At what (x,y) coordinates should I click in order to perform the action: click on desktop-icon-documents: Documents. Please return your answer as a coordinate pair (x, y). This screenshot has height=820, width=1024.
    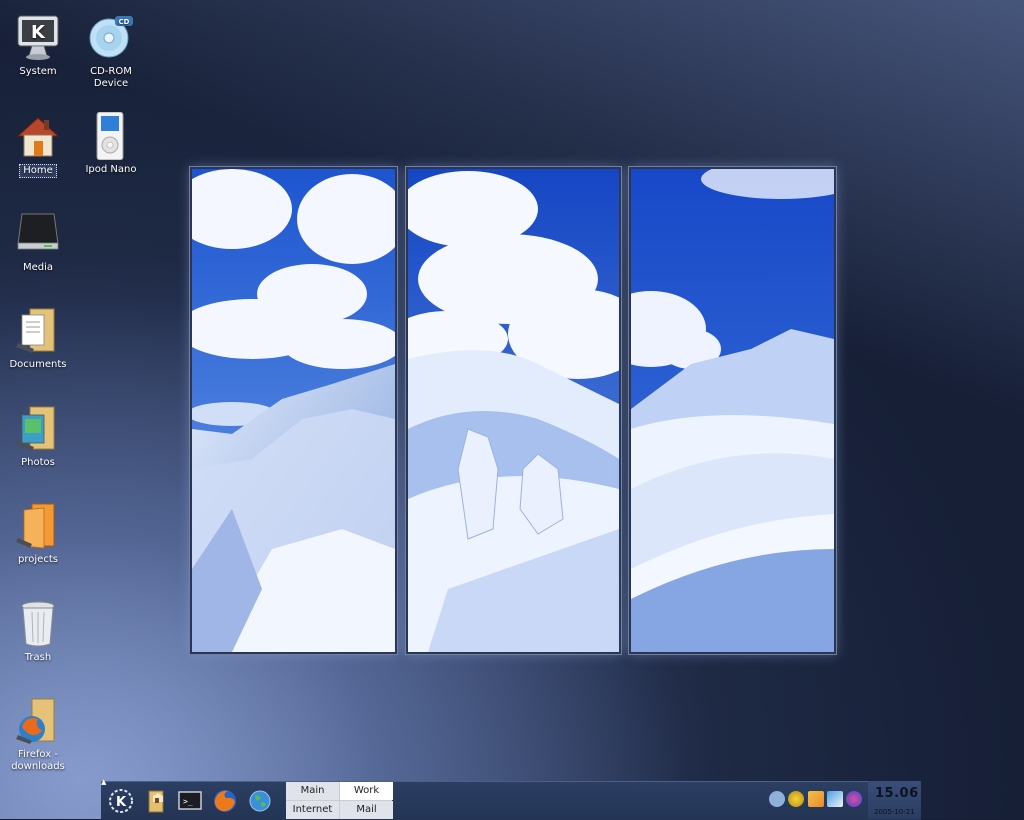
    Looking at the image, I should click on (38, 339).